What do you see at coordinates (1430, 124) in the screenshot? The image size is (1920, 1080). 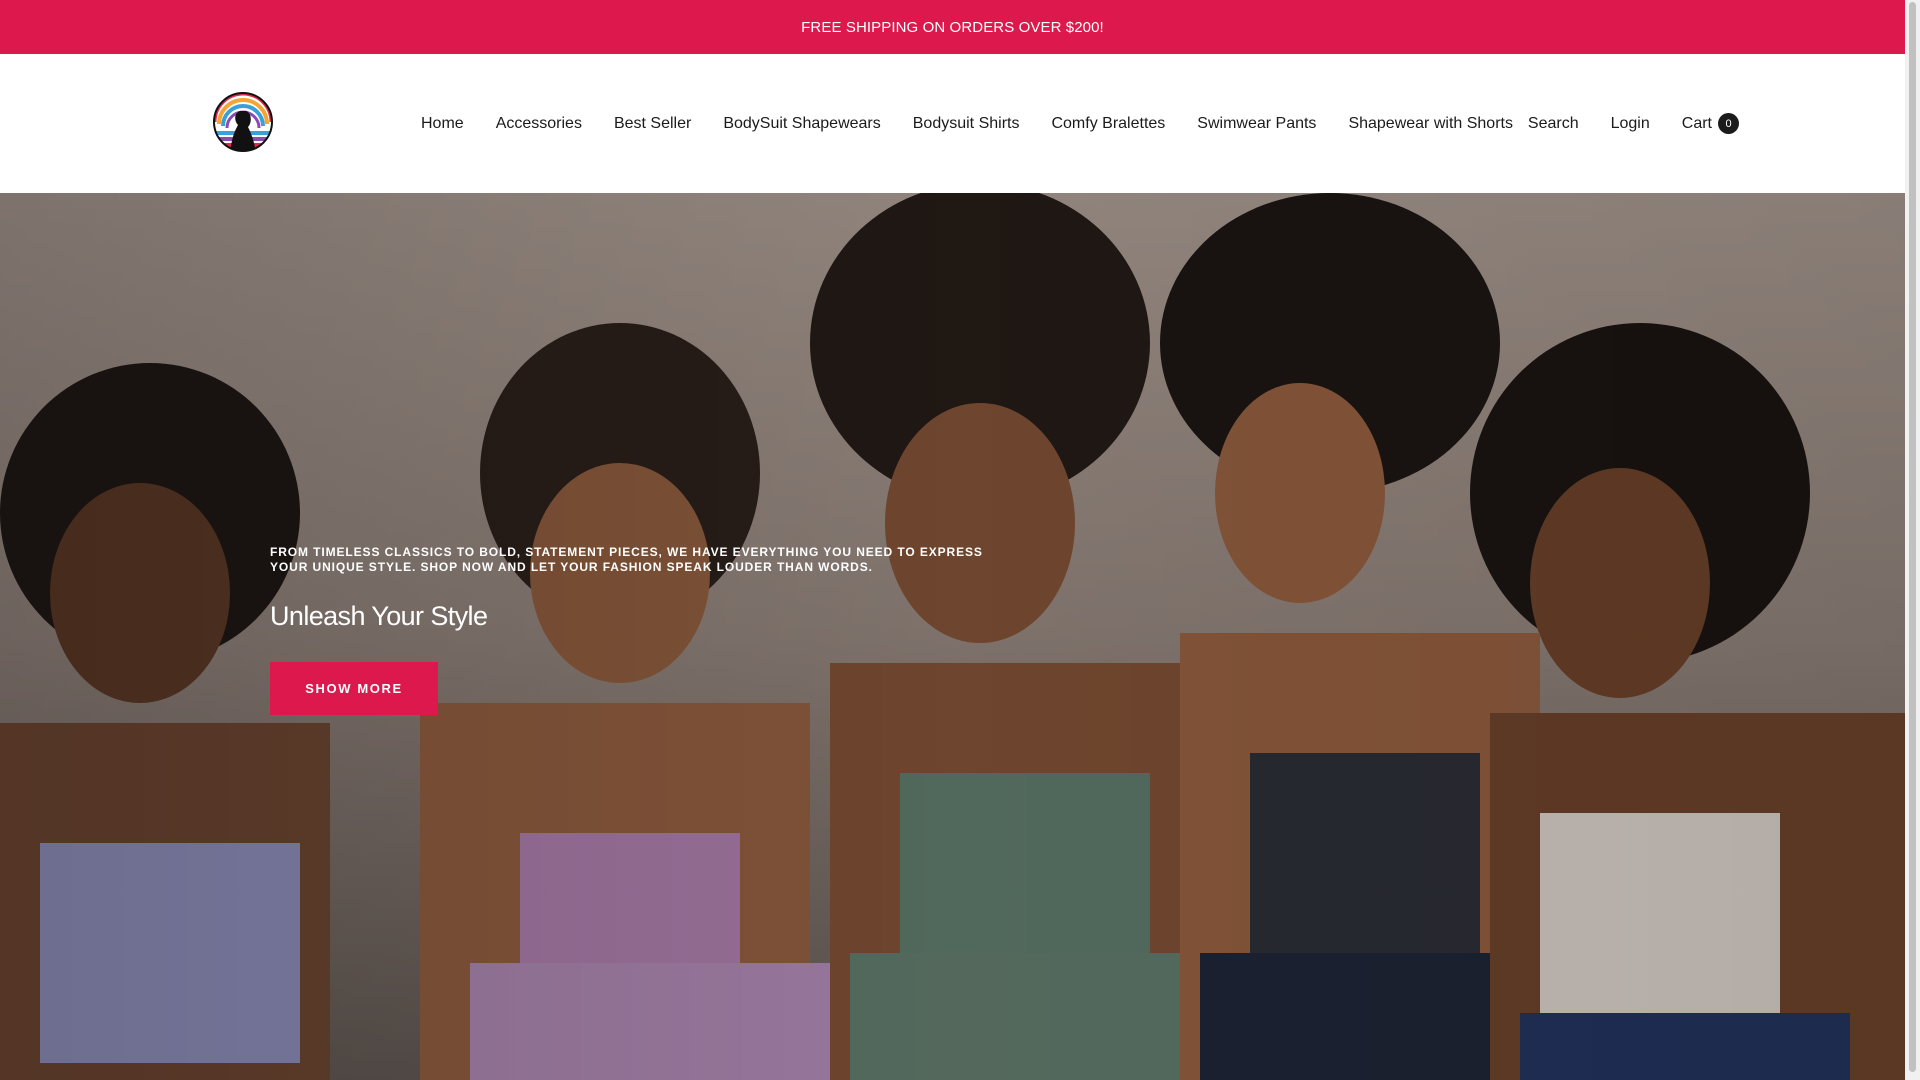 I see `nav-item-shapewear-with-shorts: Shapewear with Shorts` at bounding box center [1430, 124].